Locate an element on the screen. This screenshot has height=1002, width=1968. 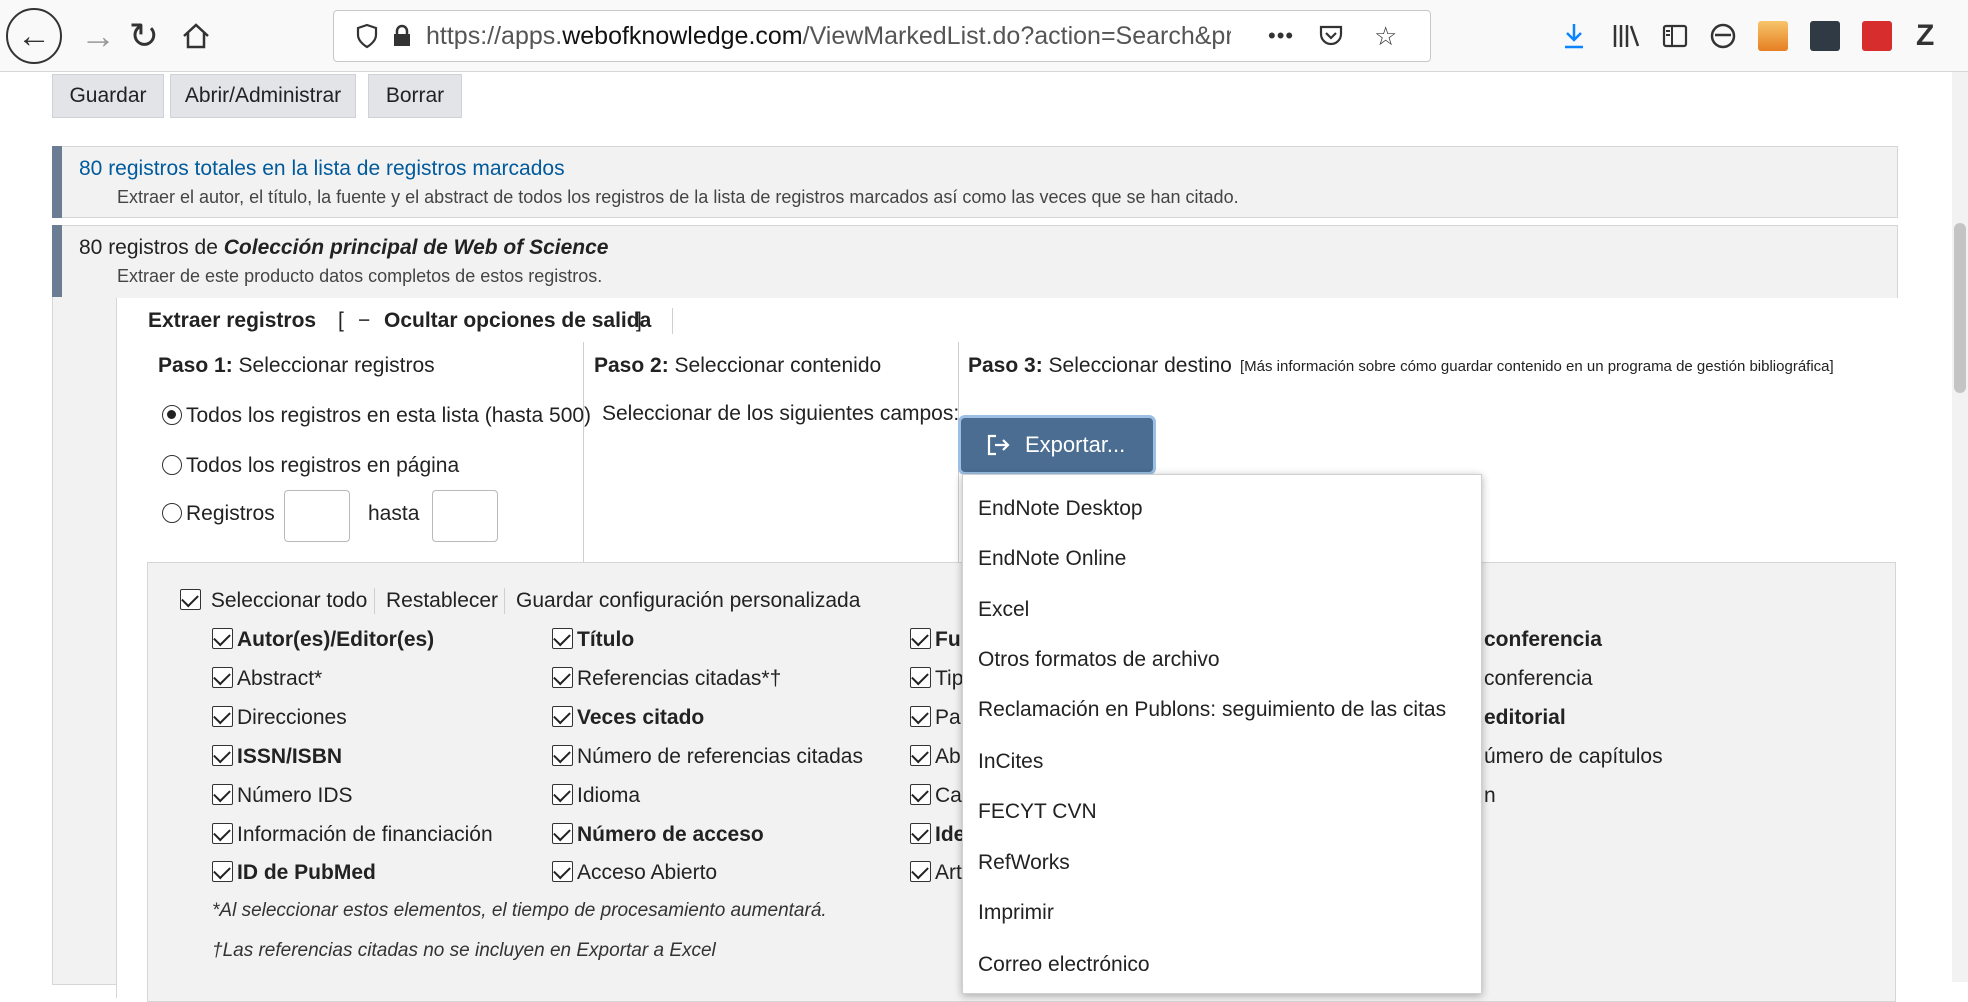
library-icon is located at coordinates (1626, 36).